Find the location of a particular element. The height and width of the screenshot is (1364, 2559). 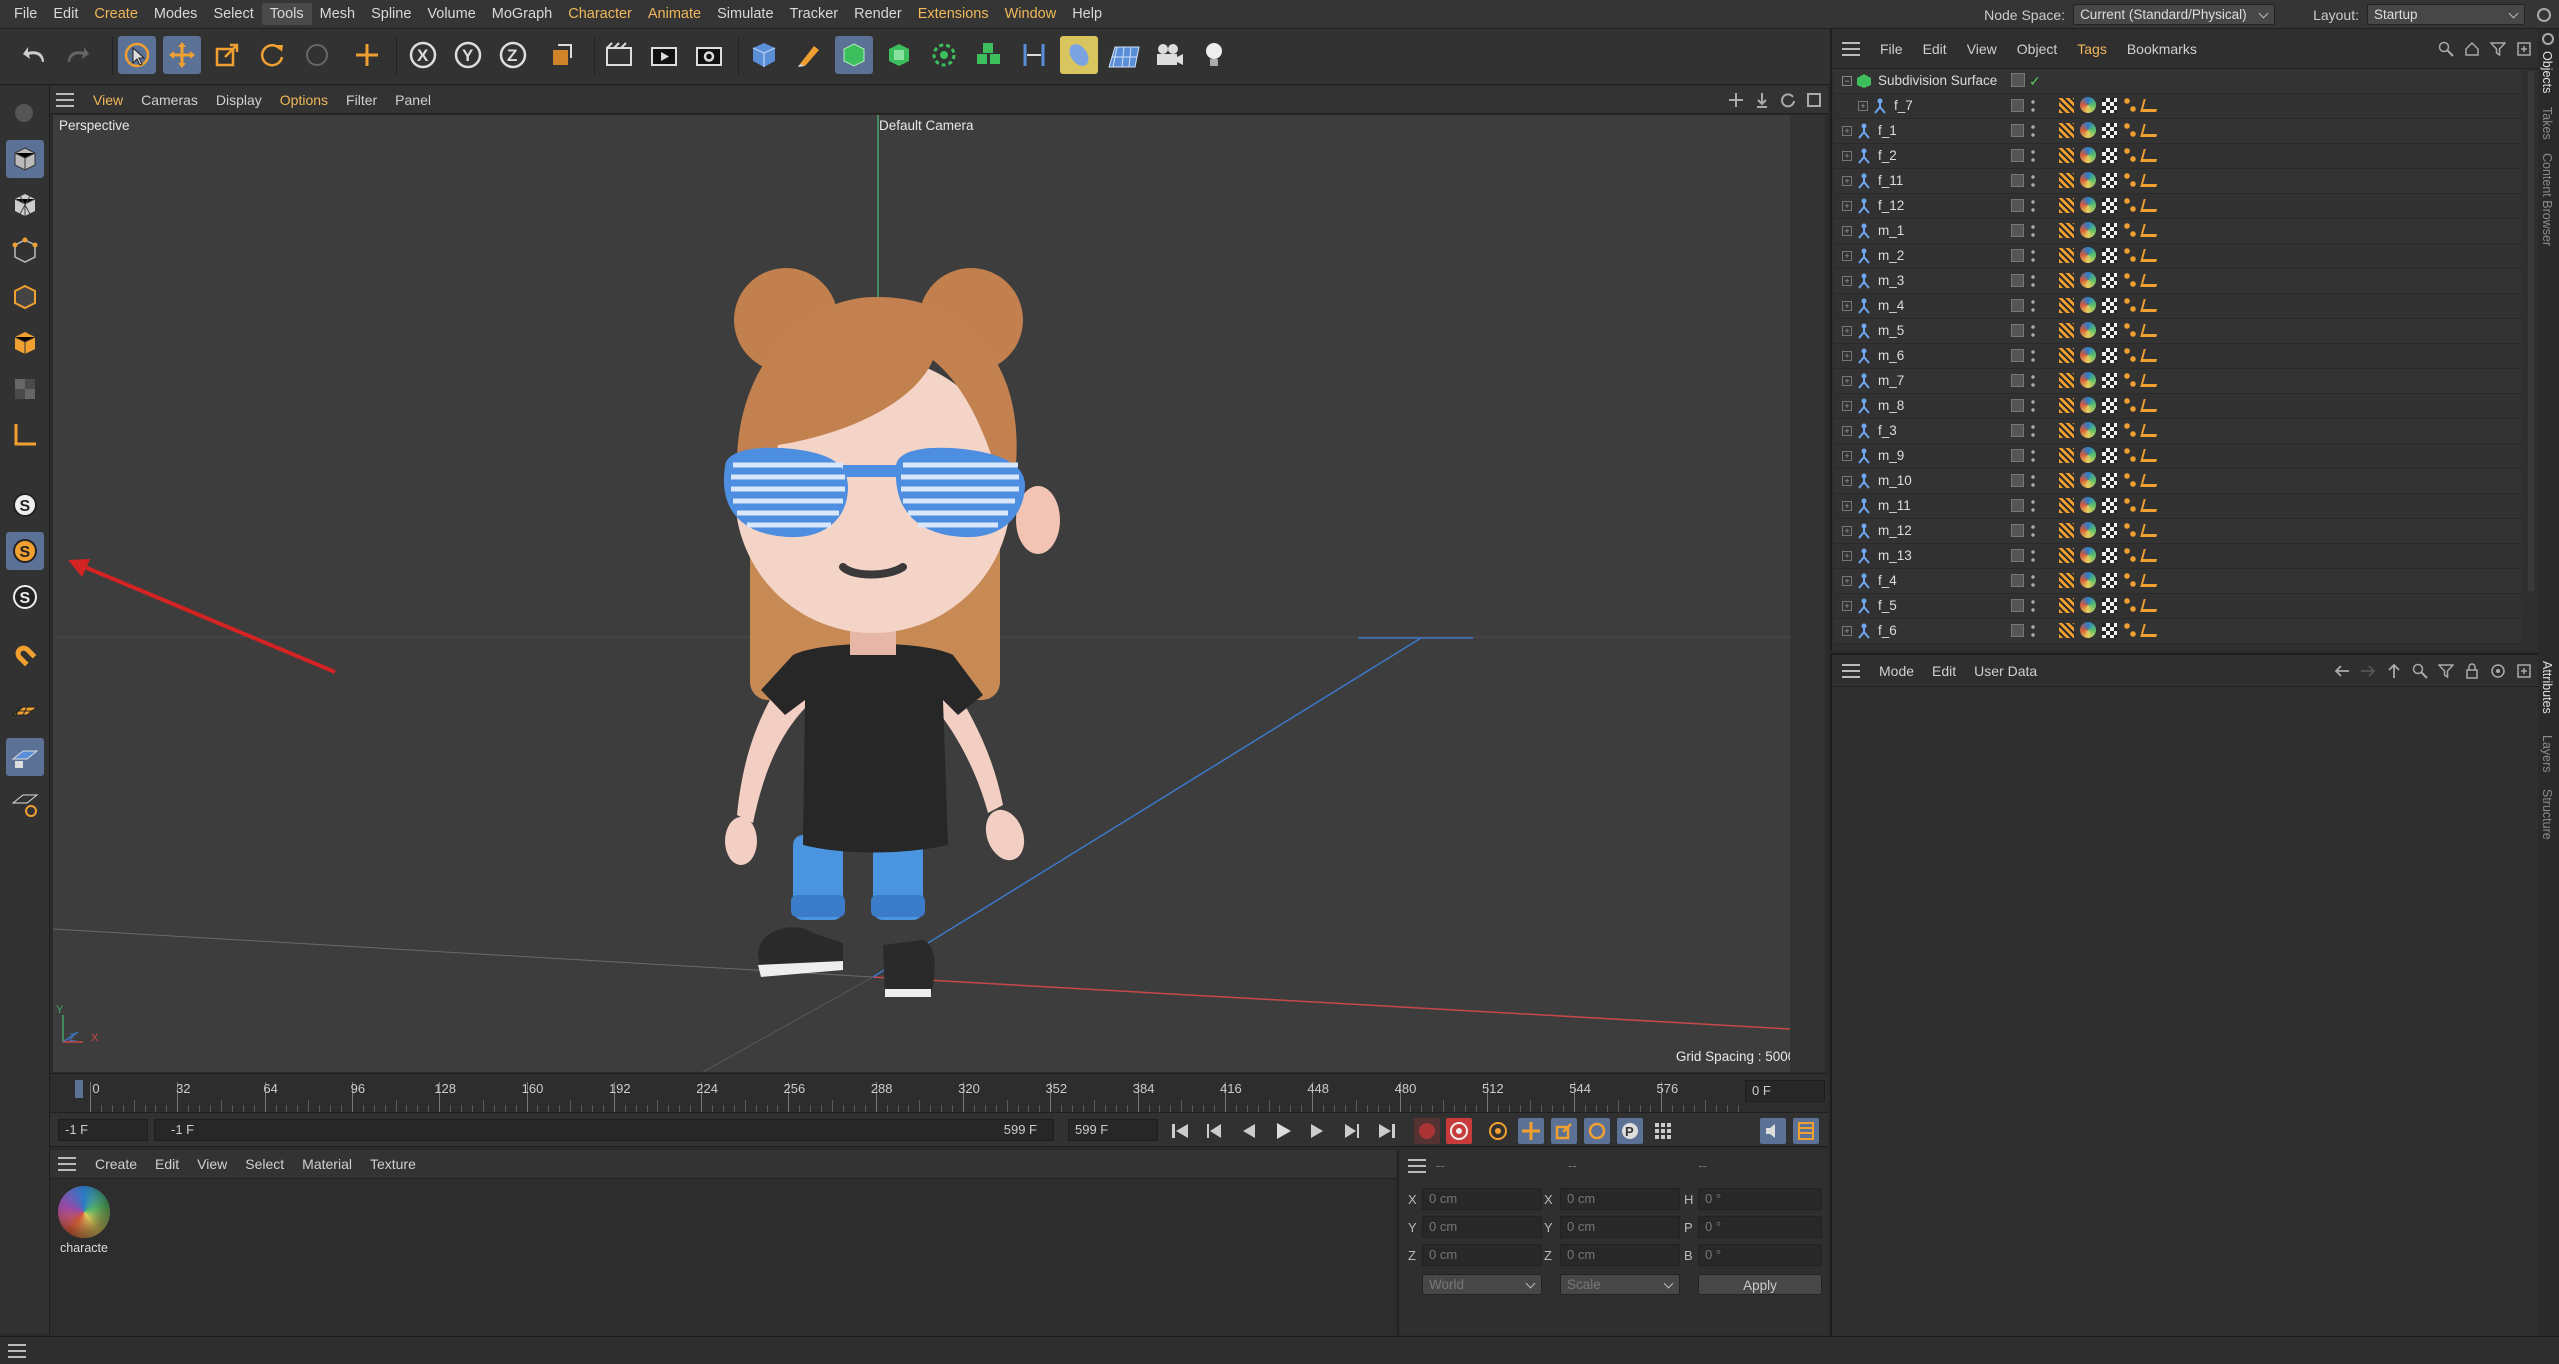

tab-layers: Layers is located at coordinates (2547, 754).